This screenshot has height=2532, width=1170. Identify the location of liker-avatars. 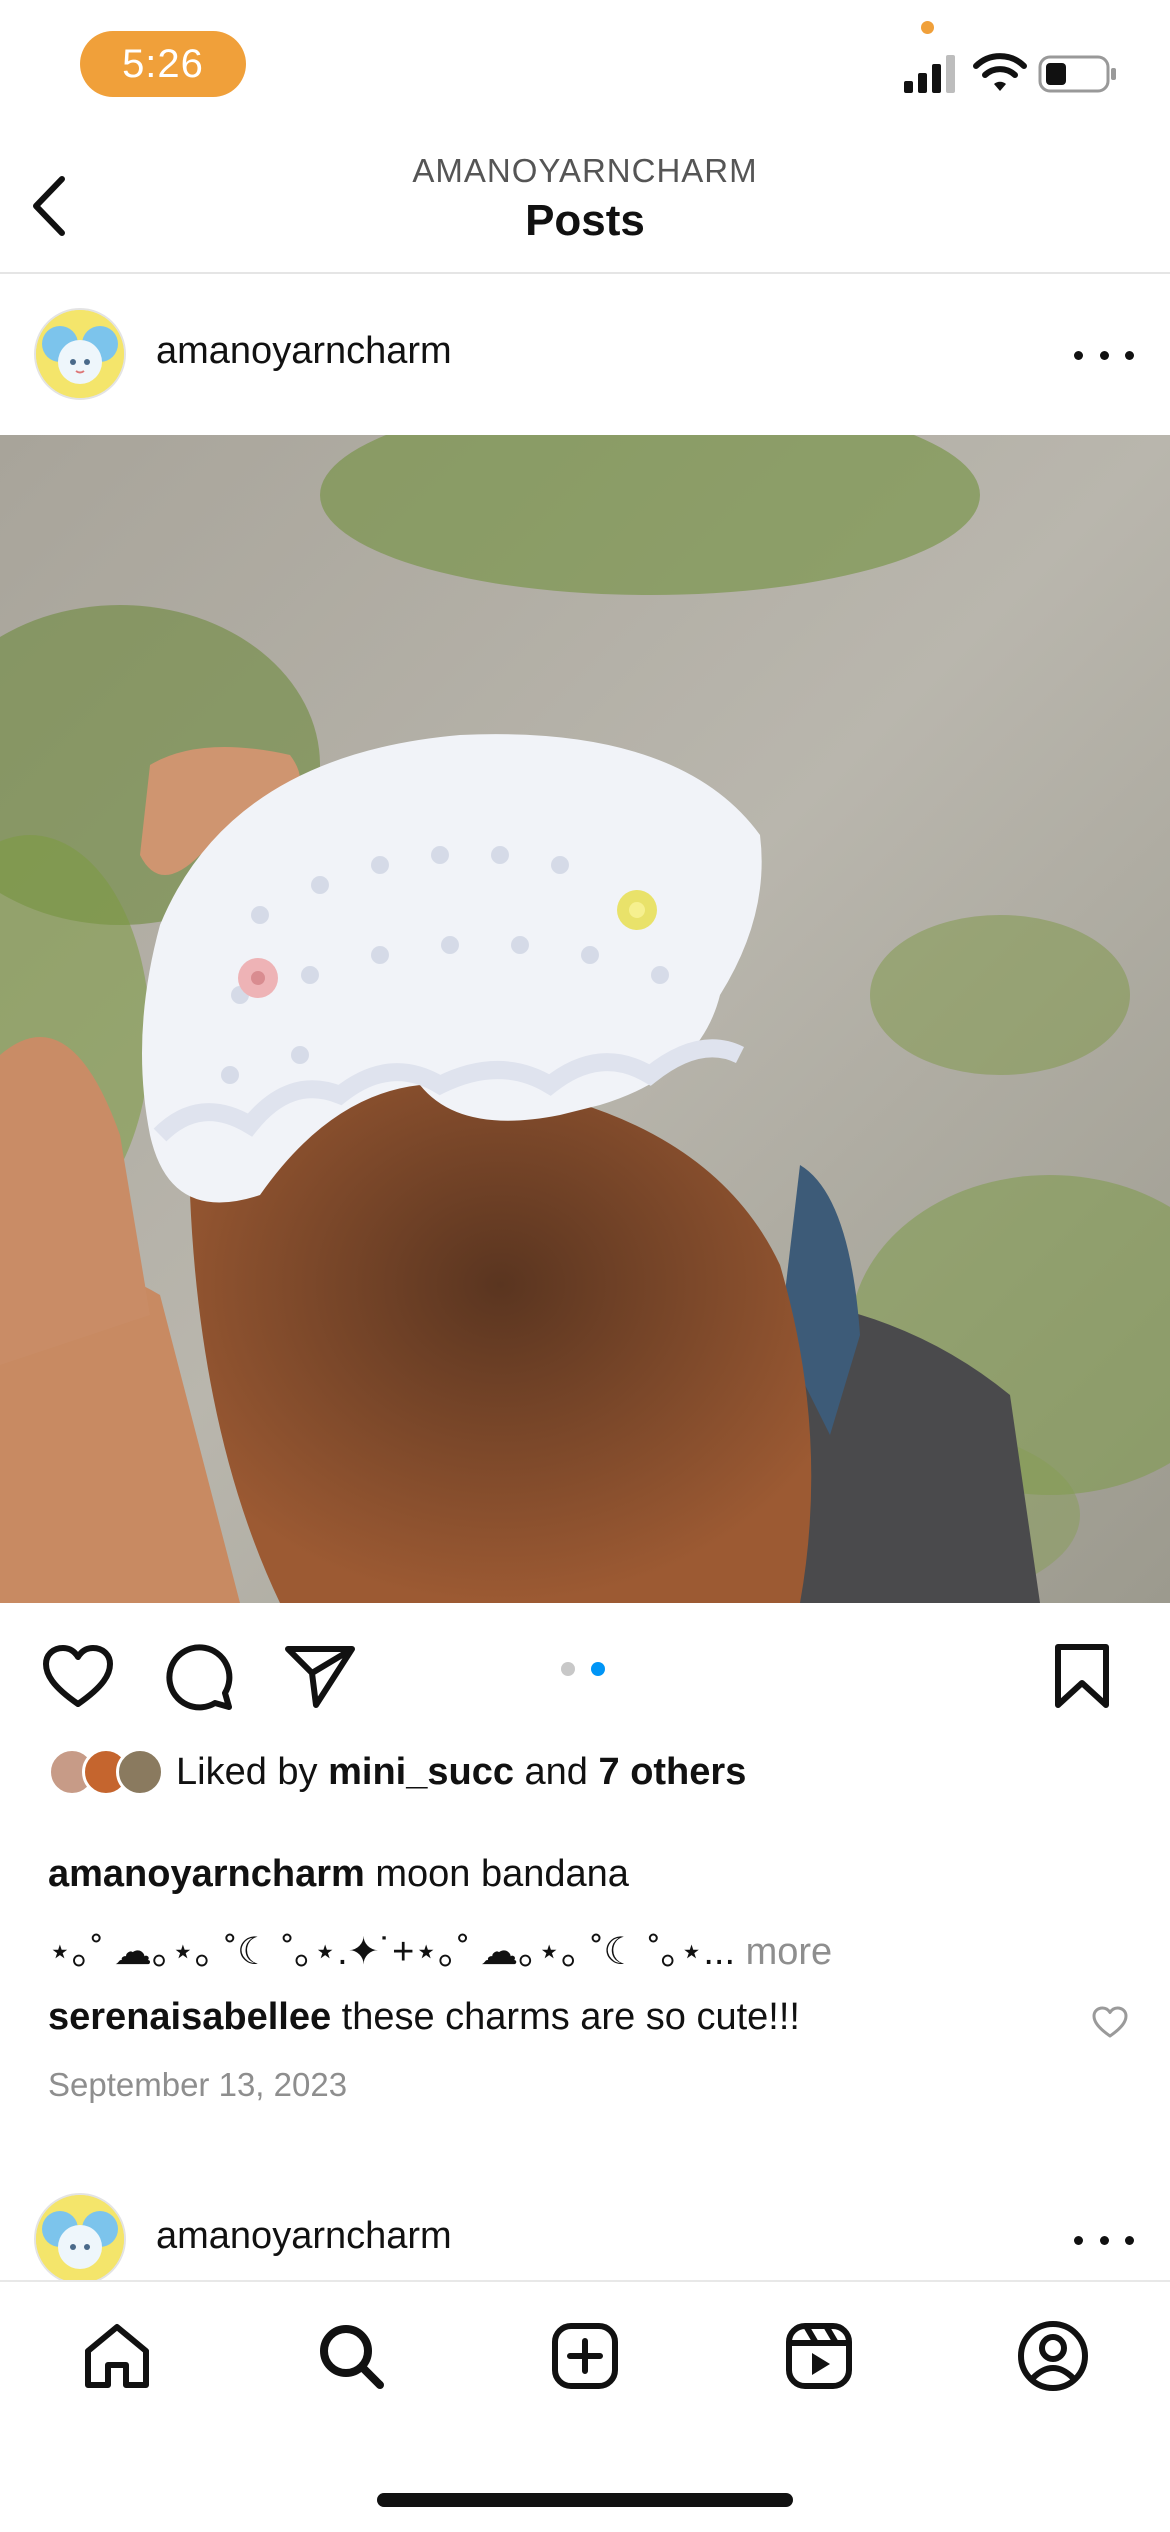
(106, 1772).